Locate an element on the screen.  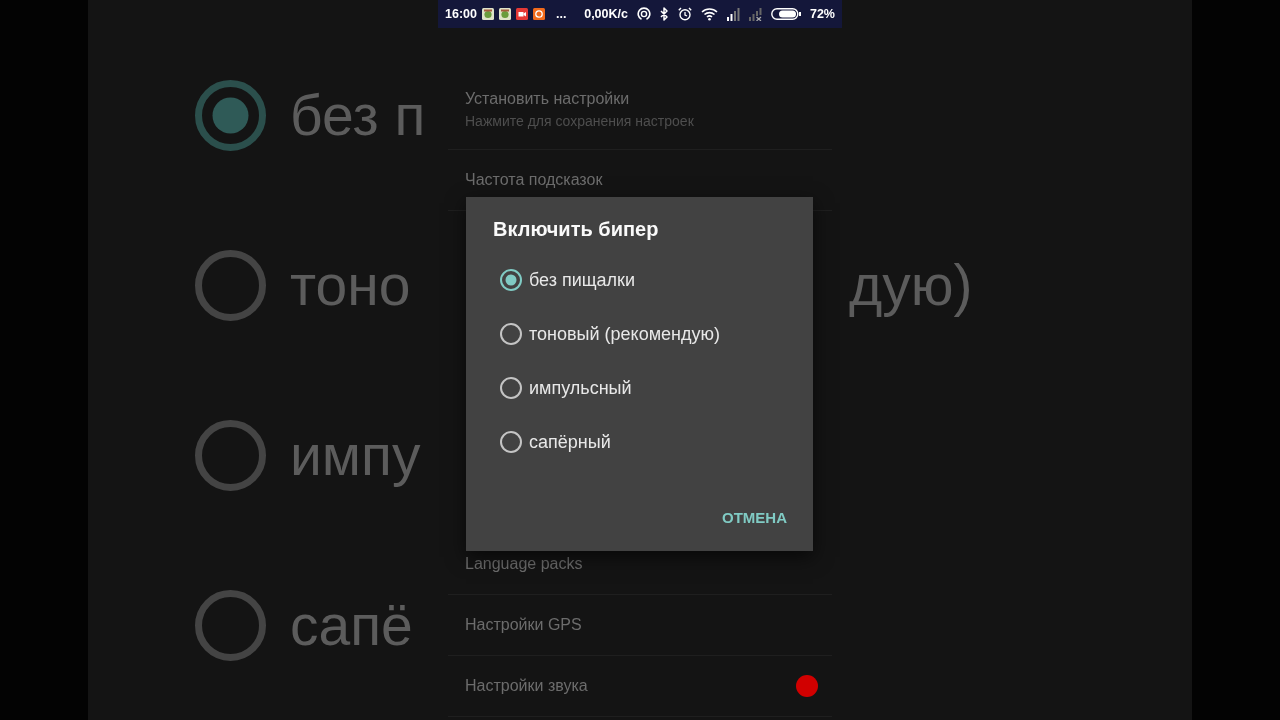
cancel-button: ОТМЕНА is located at coordinates (754, 517).